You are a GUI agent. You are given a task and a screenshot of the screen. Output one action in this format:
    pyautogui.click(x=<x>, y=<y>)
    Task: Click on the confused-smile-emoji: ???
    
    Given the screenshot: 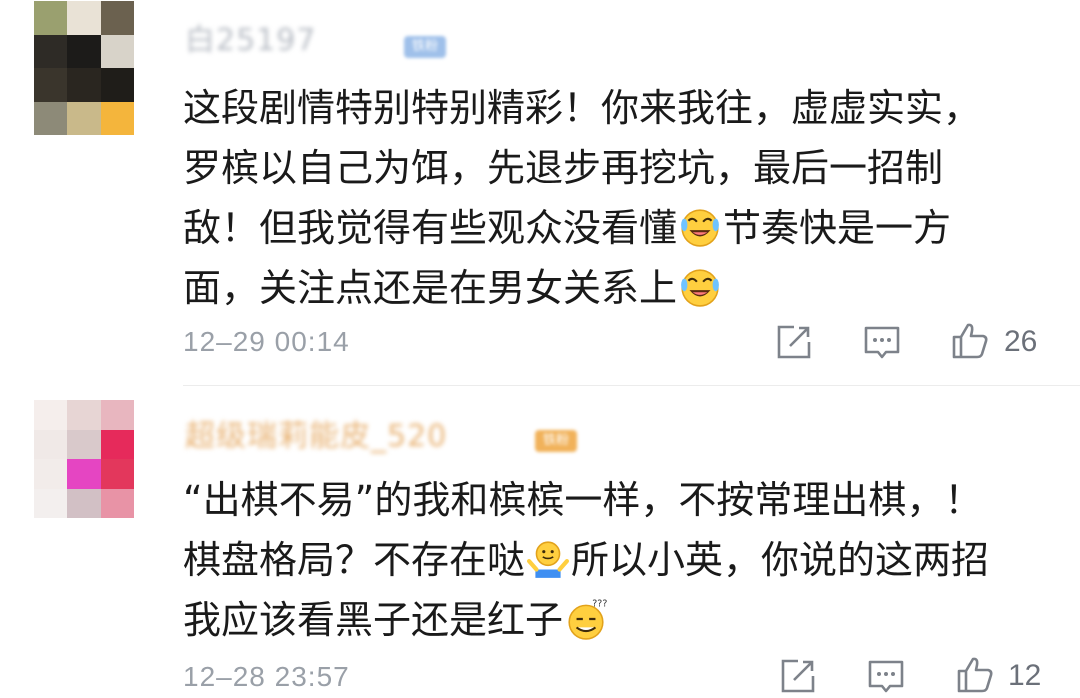 What is the action you would take?
    pyautogui.click(x=587, y=619)
    